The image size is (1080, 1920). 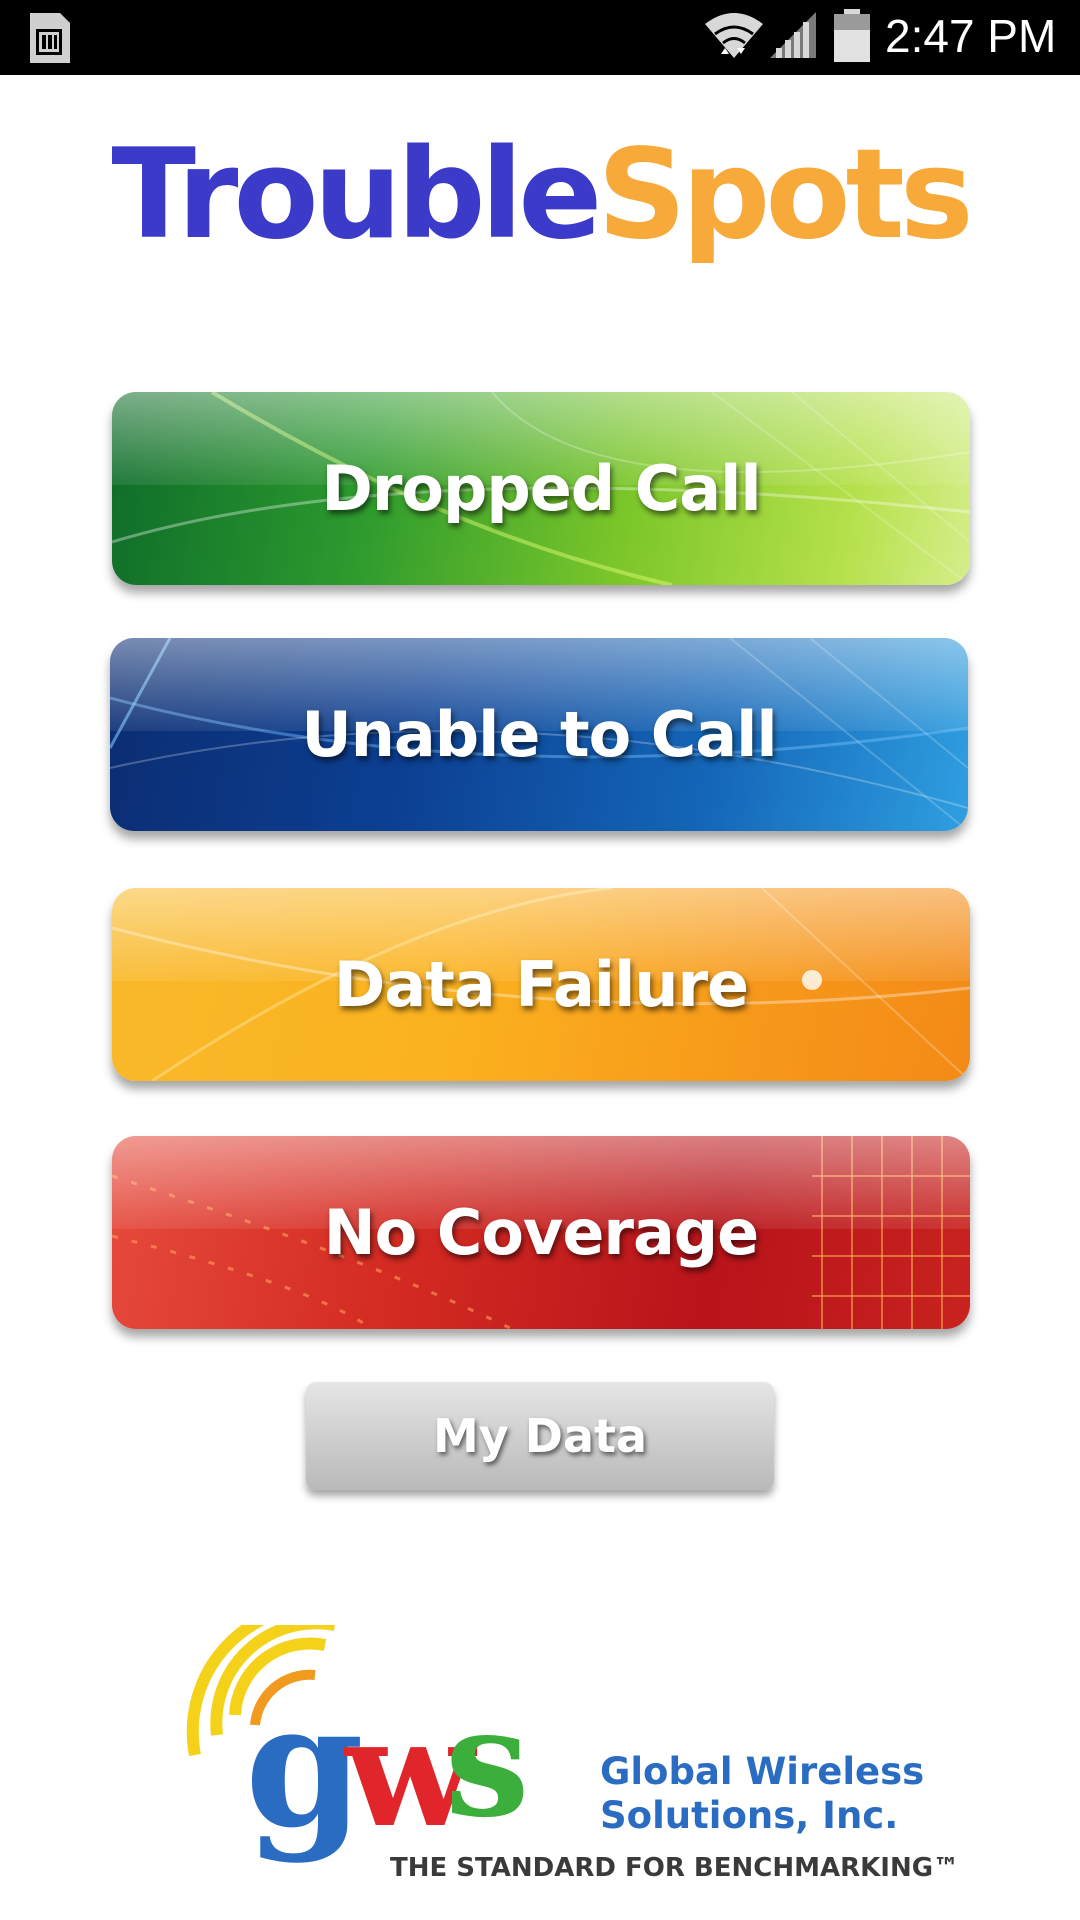 I want to click on no-coverage-label: No Coverage, so click(x=541, y=1232).